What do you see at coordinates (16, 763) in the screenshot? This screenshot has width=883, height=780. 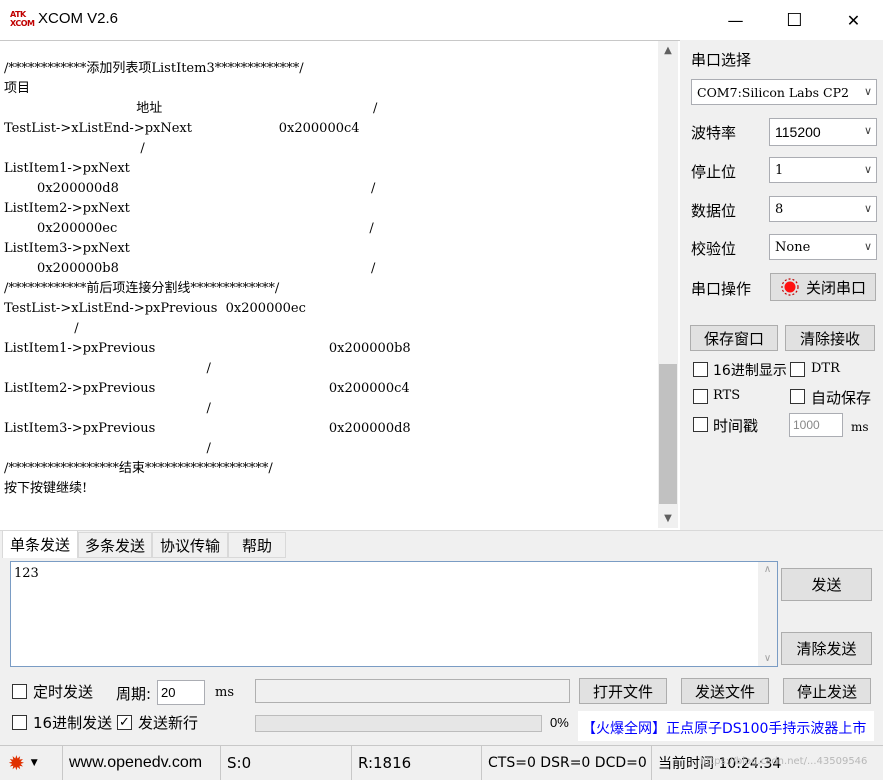 I see `gear-icon: ✹` at bounding box center [16, 763].